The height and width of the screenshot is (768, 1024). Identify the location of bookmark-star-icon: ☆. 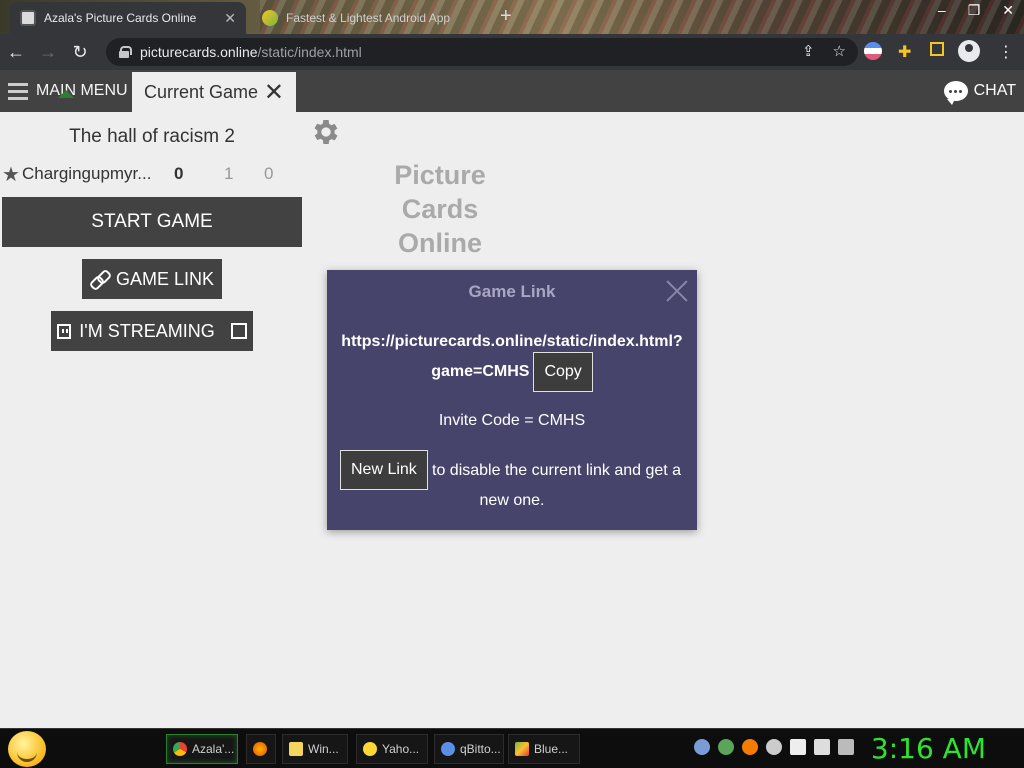
(839, 51).